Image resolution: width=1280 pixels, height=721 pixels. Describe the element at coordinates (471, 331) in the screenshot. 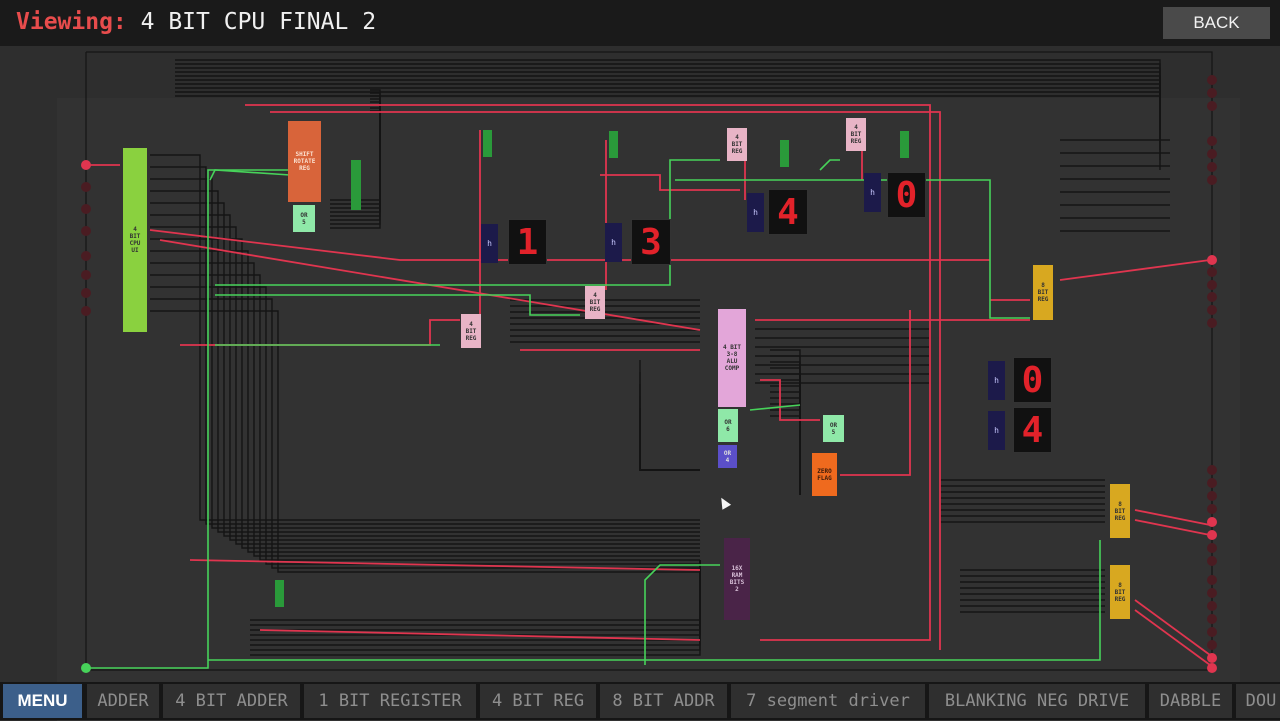

I see `register-a-chip: 4 BIT REG` at that location.